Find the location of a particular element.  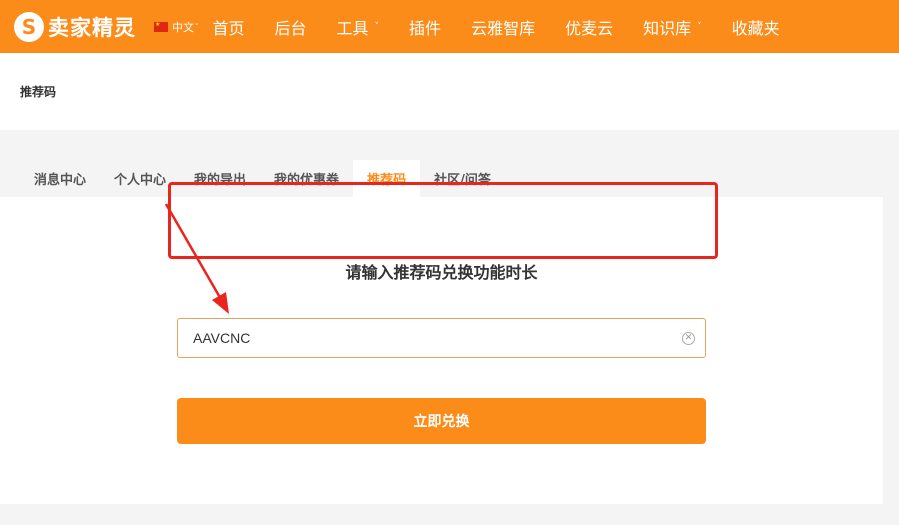

nav-item-1: 后台 is located at coordinates (291, 27).